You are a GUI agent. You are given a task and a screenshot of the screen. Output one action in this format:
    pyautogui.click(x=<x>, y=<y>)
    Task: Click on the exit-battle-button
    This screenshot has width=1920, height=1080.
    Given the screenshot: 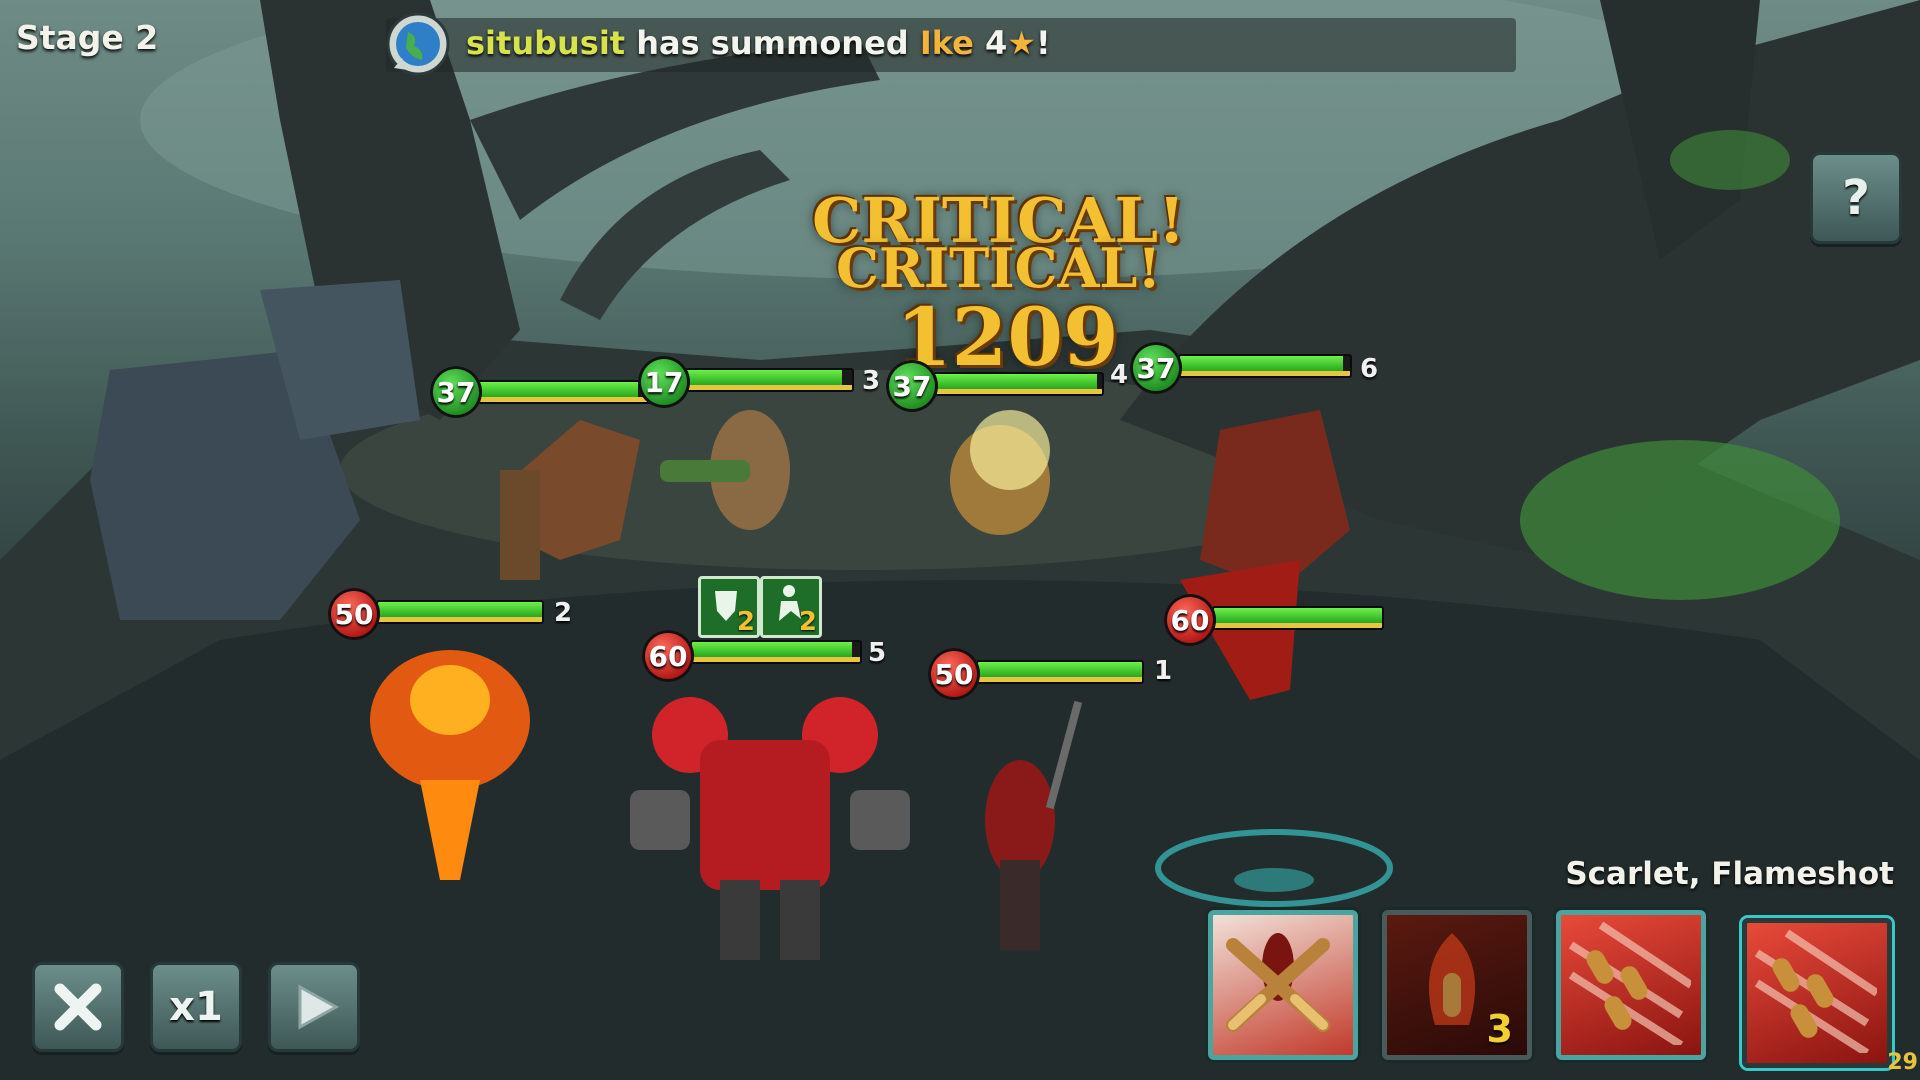 What is the action you would take?
    pyautogui.click(x=78, y=1007)
    